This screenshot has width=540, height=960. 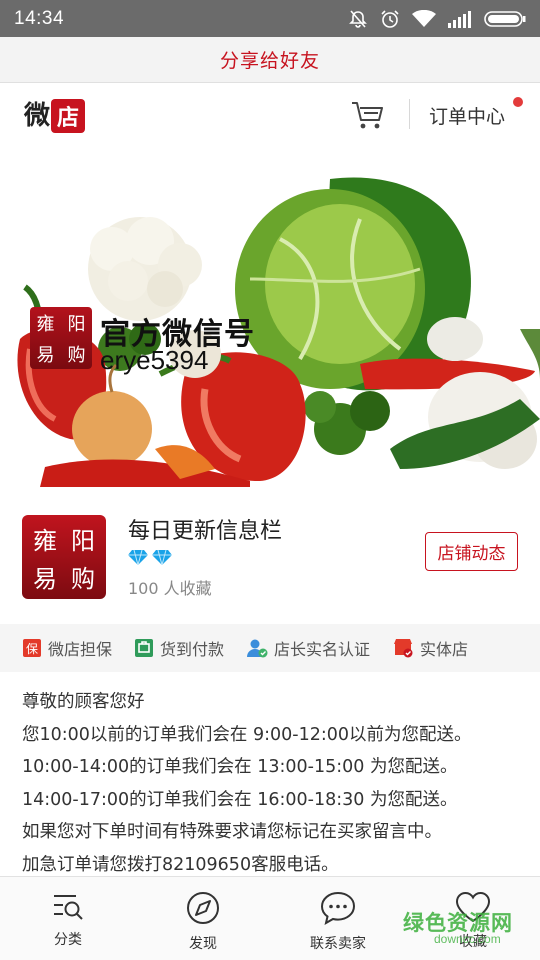 I want to click on svg-text: 保, so click(x=32, y=649).